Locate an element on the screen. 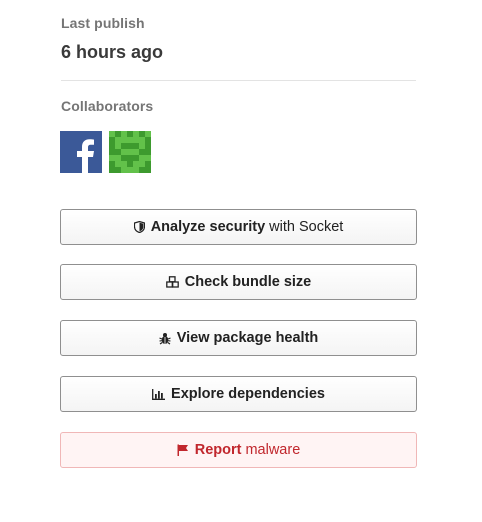 The height and width of the screenshot is (522, 482). view-package-health-button: View package health is located at coordinates (238, 338).